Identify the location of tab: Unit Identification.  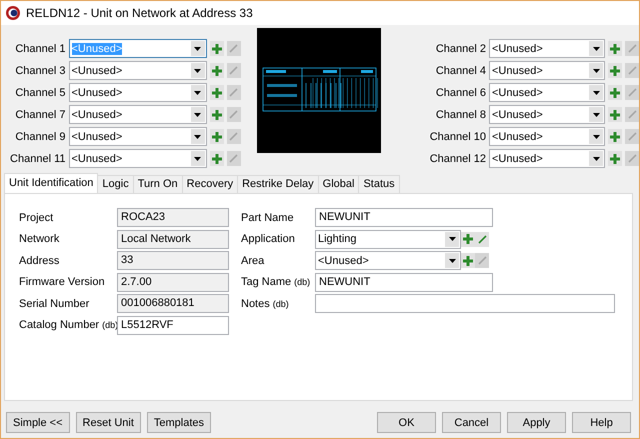
(51, 183).